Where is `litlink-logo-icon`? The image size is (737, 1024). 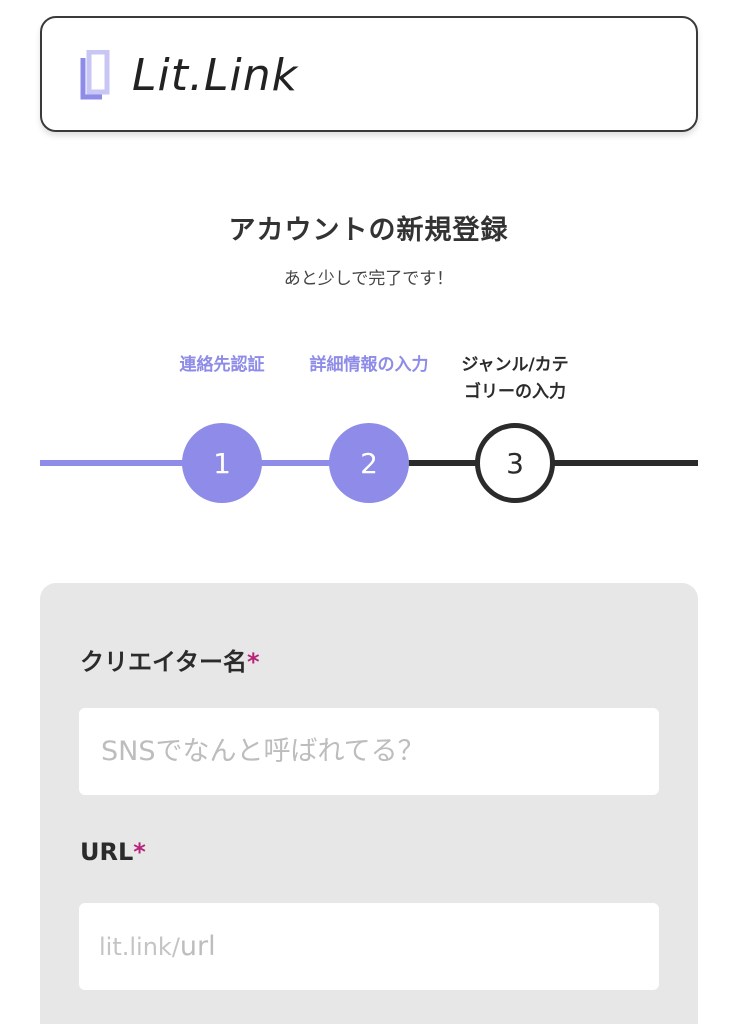
litlink-logo-icon is located at coordinates (95, 75).